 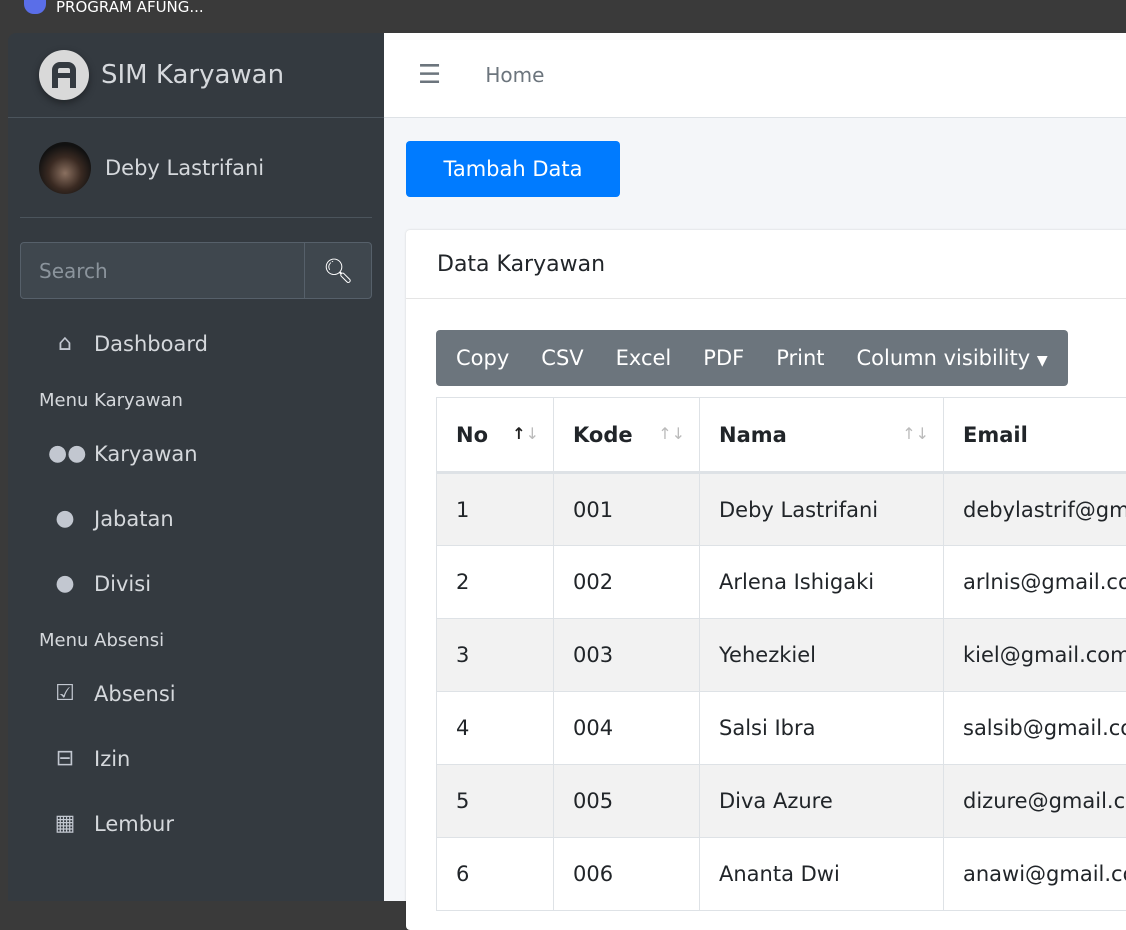 I want to click on column-header-kode: Kode ↑↓, so click(x=627, y=435).